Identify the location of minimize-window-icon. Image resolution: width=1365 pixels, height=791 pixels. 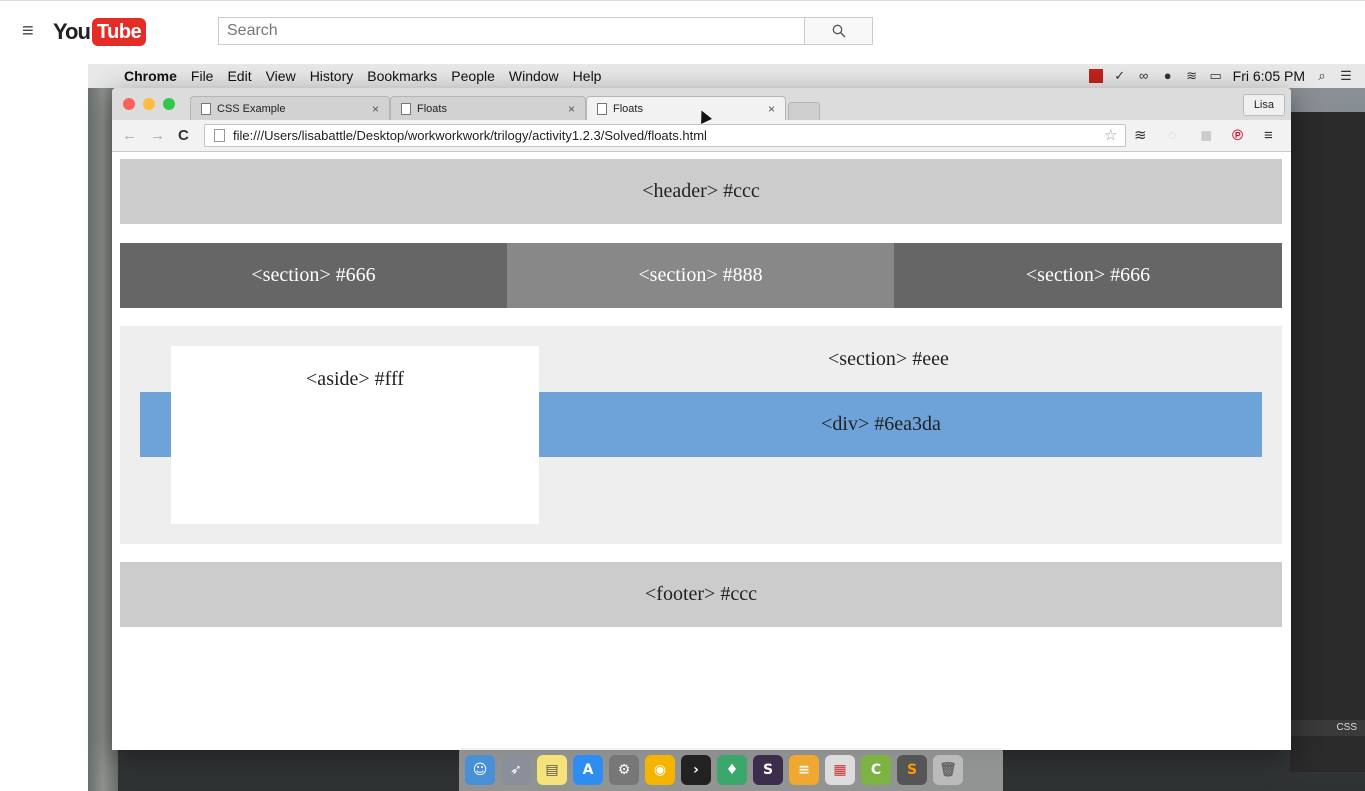
(149, 104).